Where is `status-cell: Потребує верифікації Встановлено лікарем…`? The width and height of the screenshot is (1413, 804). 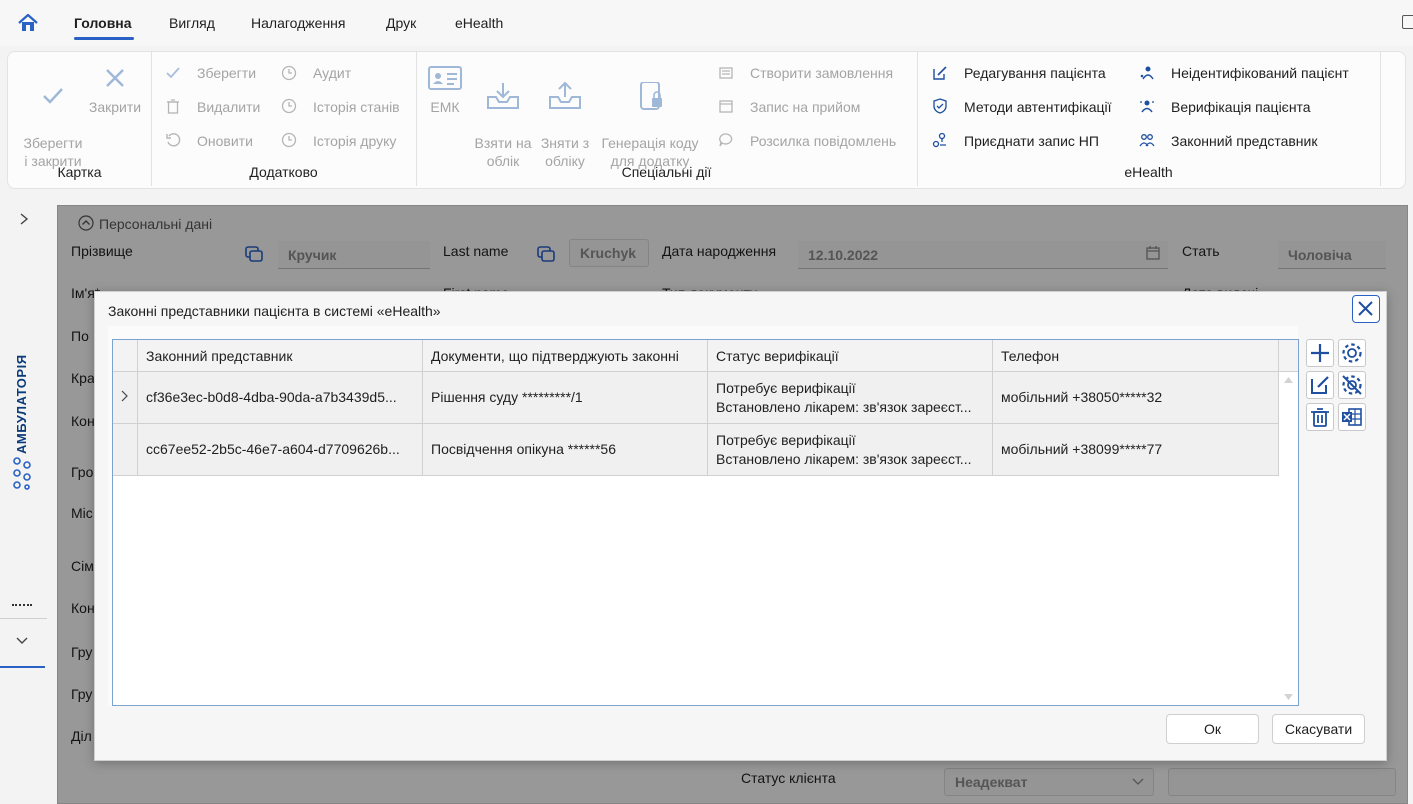 status-cell: Потребує верифікації Встановлено лікарем… is located at coordinates (850, 449).